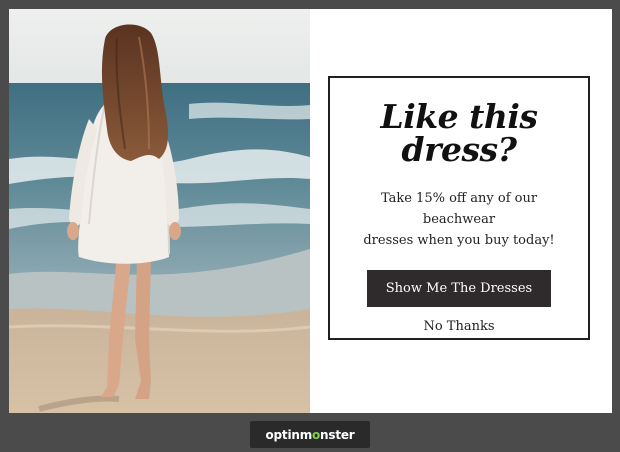 This screenshot has height=452, width=620. Describe the element at coordinates (459, 288) in the screenshot. I see `show-dresses-button: Show Me The Dresses` at that location.